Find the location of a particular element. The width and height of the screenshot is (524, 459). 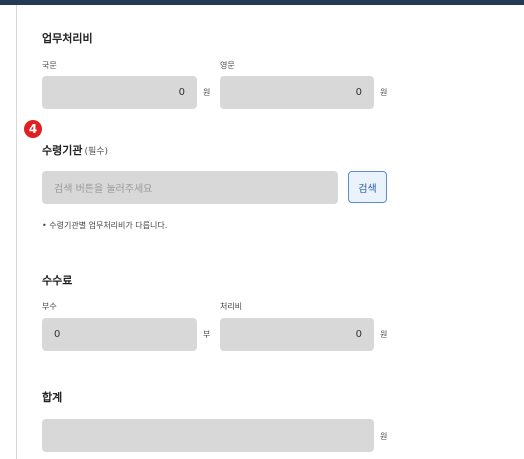

processing-value: 0 is located at coordinates (358, 334).